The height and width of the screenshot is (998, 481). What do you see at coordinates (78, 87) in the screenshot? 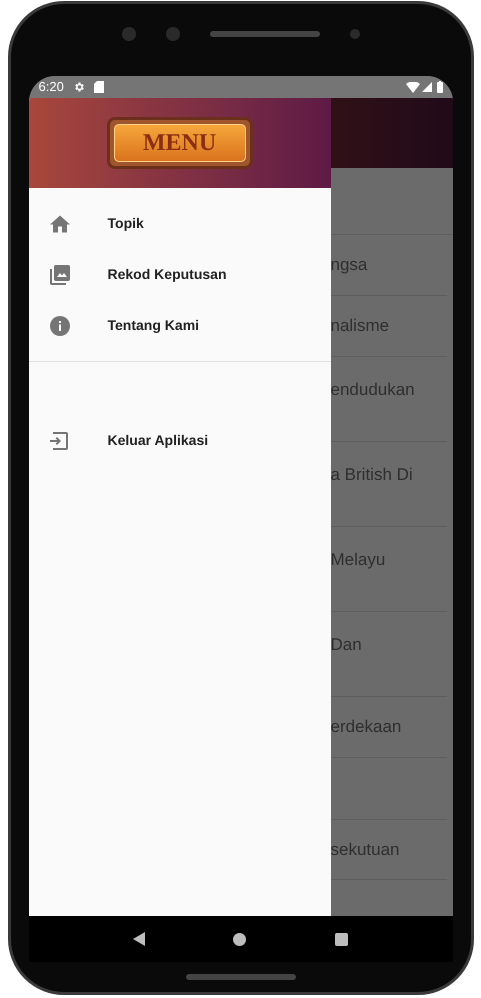
I see `settings-icon` at bounding box center [78, 87].